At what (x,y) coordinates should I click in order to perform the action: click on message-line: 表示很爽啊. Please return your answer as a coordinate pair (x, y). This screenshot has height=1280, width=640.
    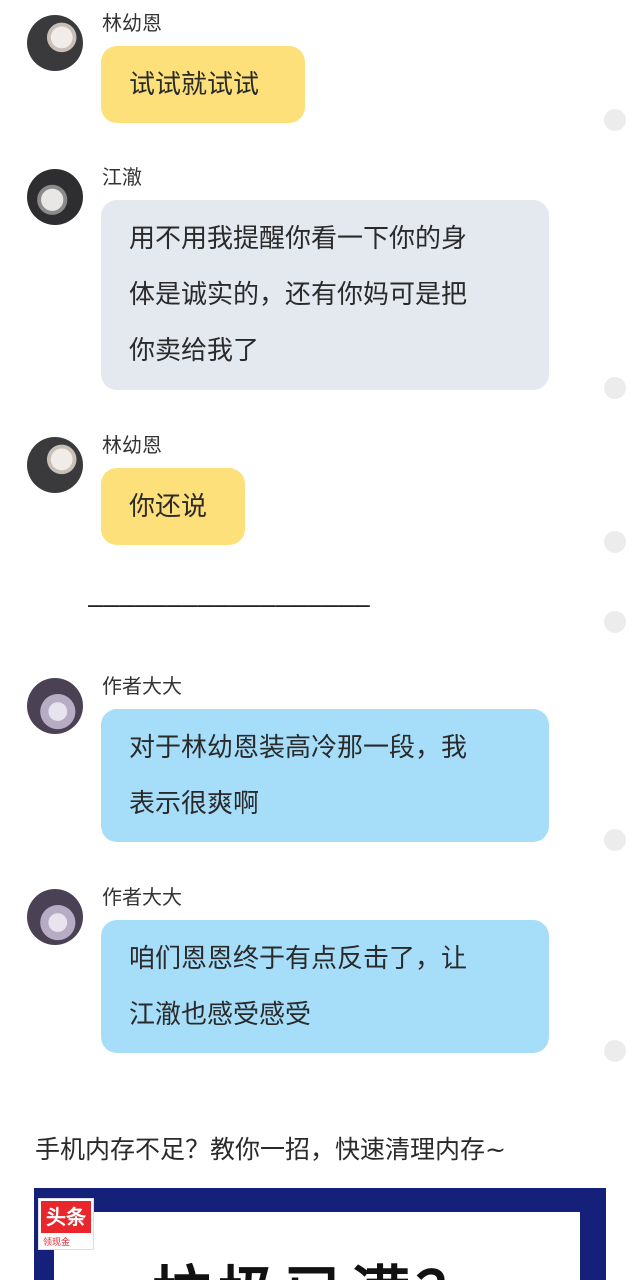
    Looking at the image, I should click on (194, 804).